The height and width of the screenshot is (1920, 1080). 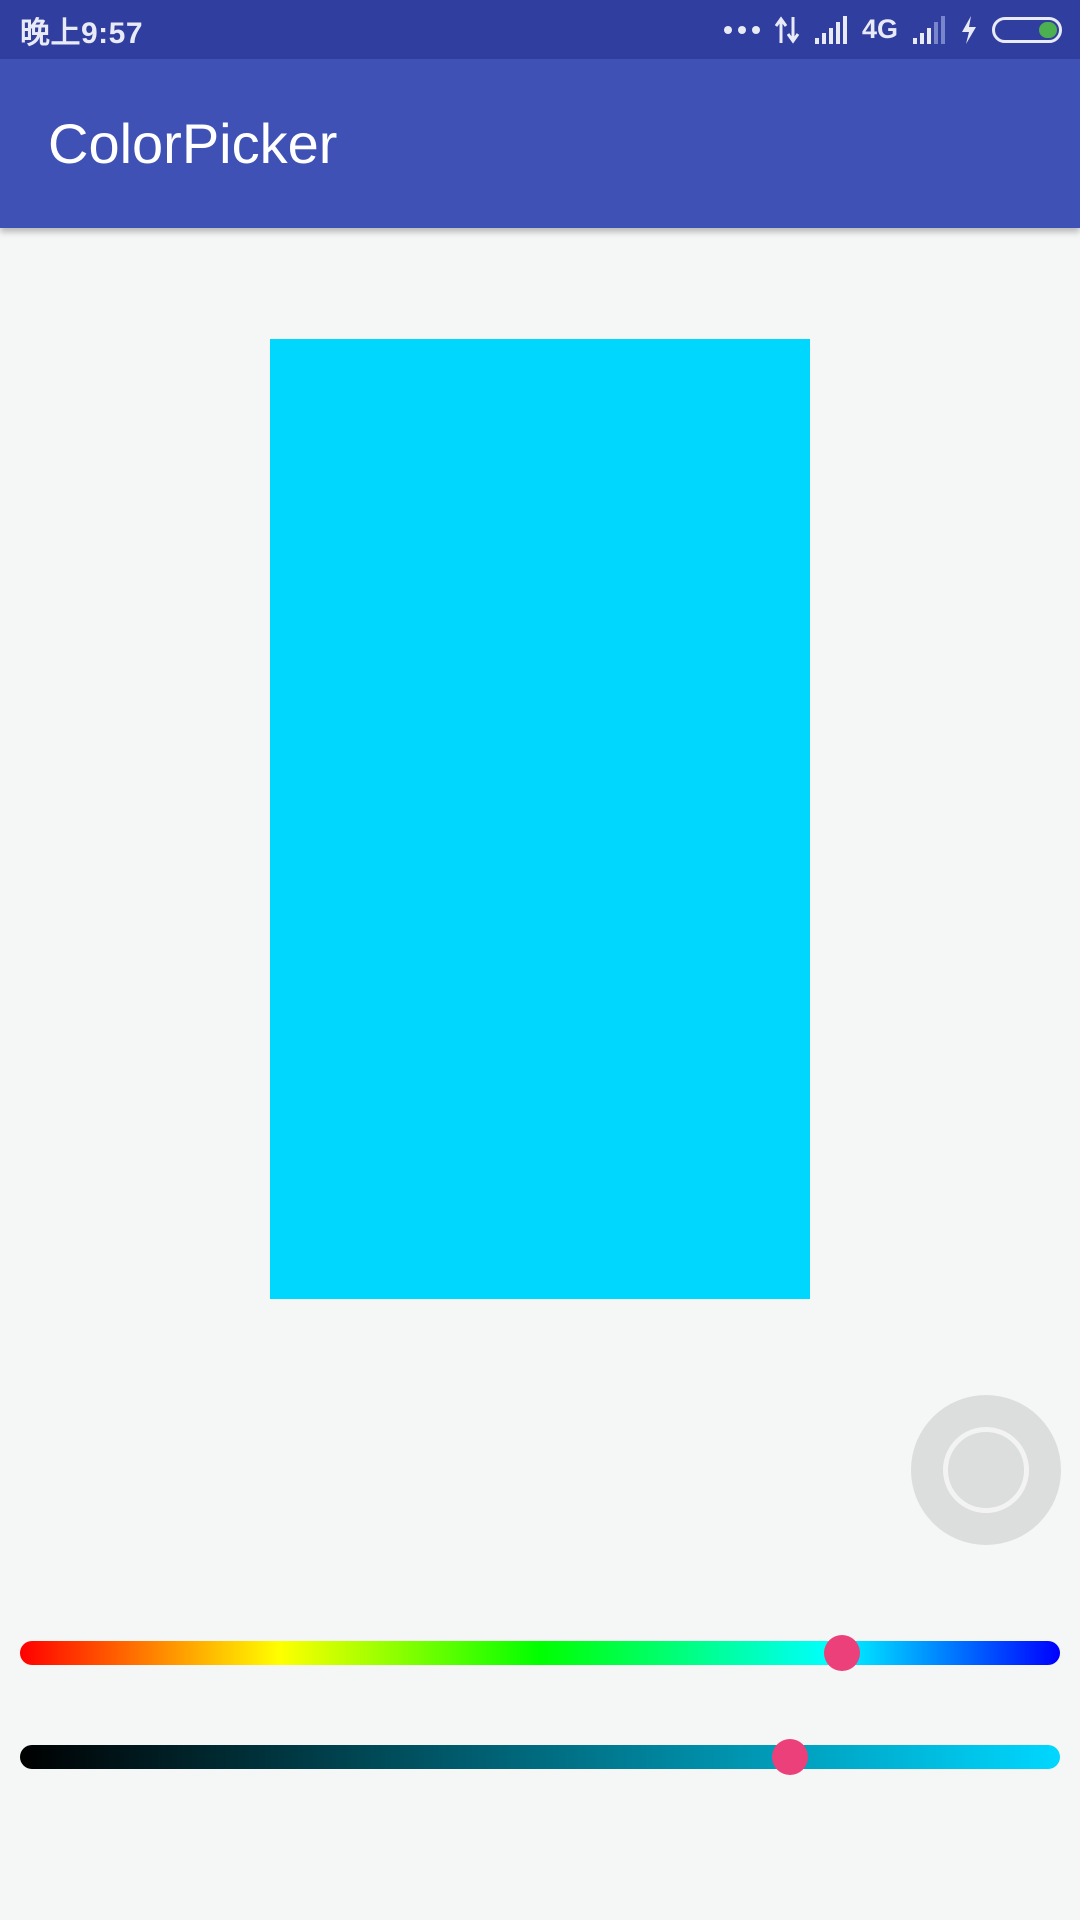 What do you see at coordinates (82, 33) in the screenshot?
I see `status-time: 晚上9:57` at bounding box center [82, 33].